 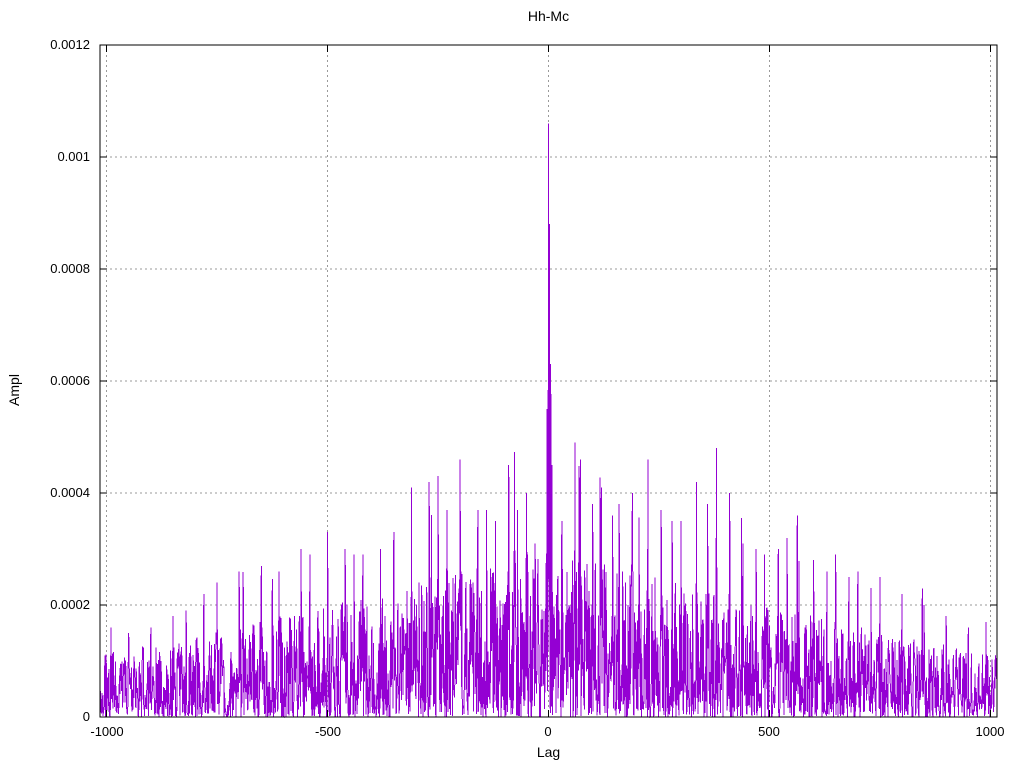 I want to click on y-tick-label-5: 0.001, so click(x=73, y=156).